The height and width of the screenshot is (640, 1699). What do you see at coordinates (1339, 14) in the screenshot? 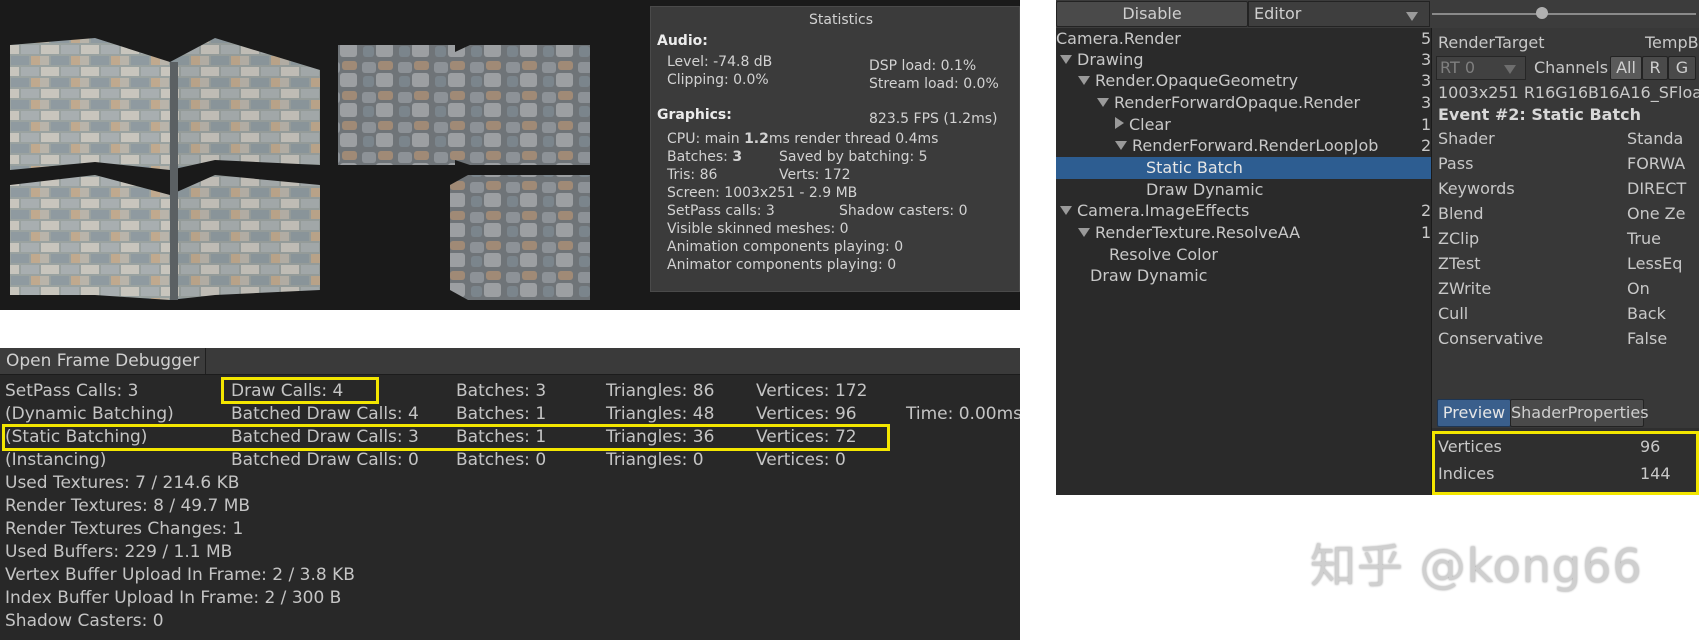
I see `editor-dropdown: Editor` at bounding box center [1339, 14].